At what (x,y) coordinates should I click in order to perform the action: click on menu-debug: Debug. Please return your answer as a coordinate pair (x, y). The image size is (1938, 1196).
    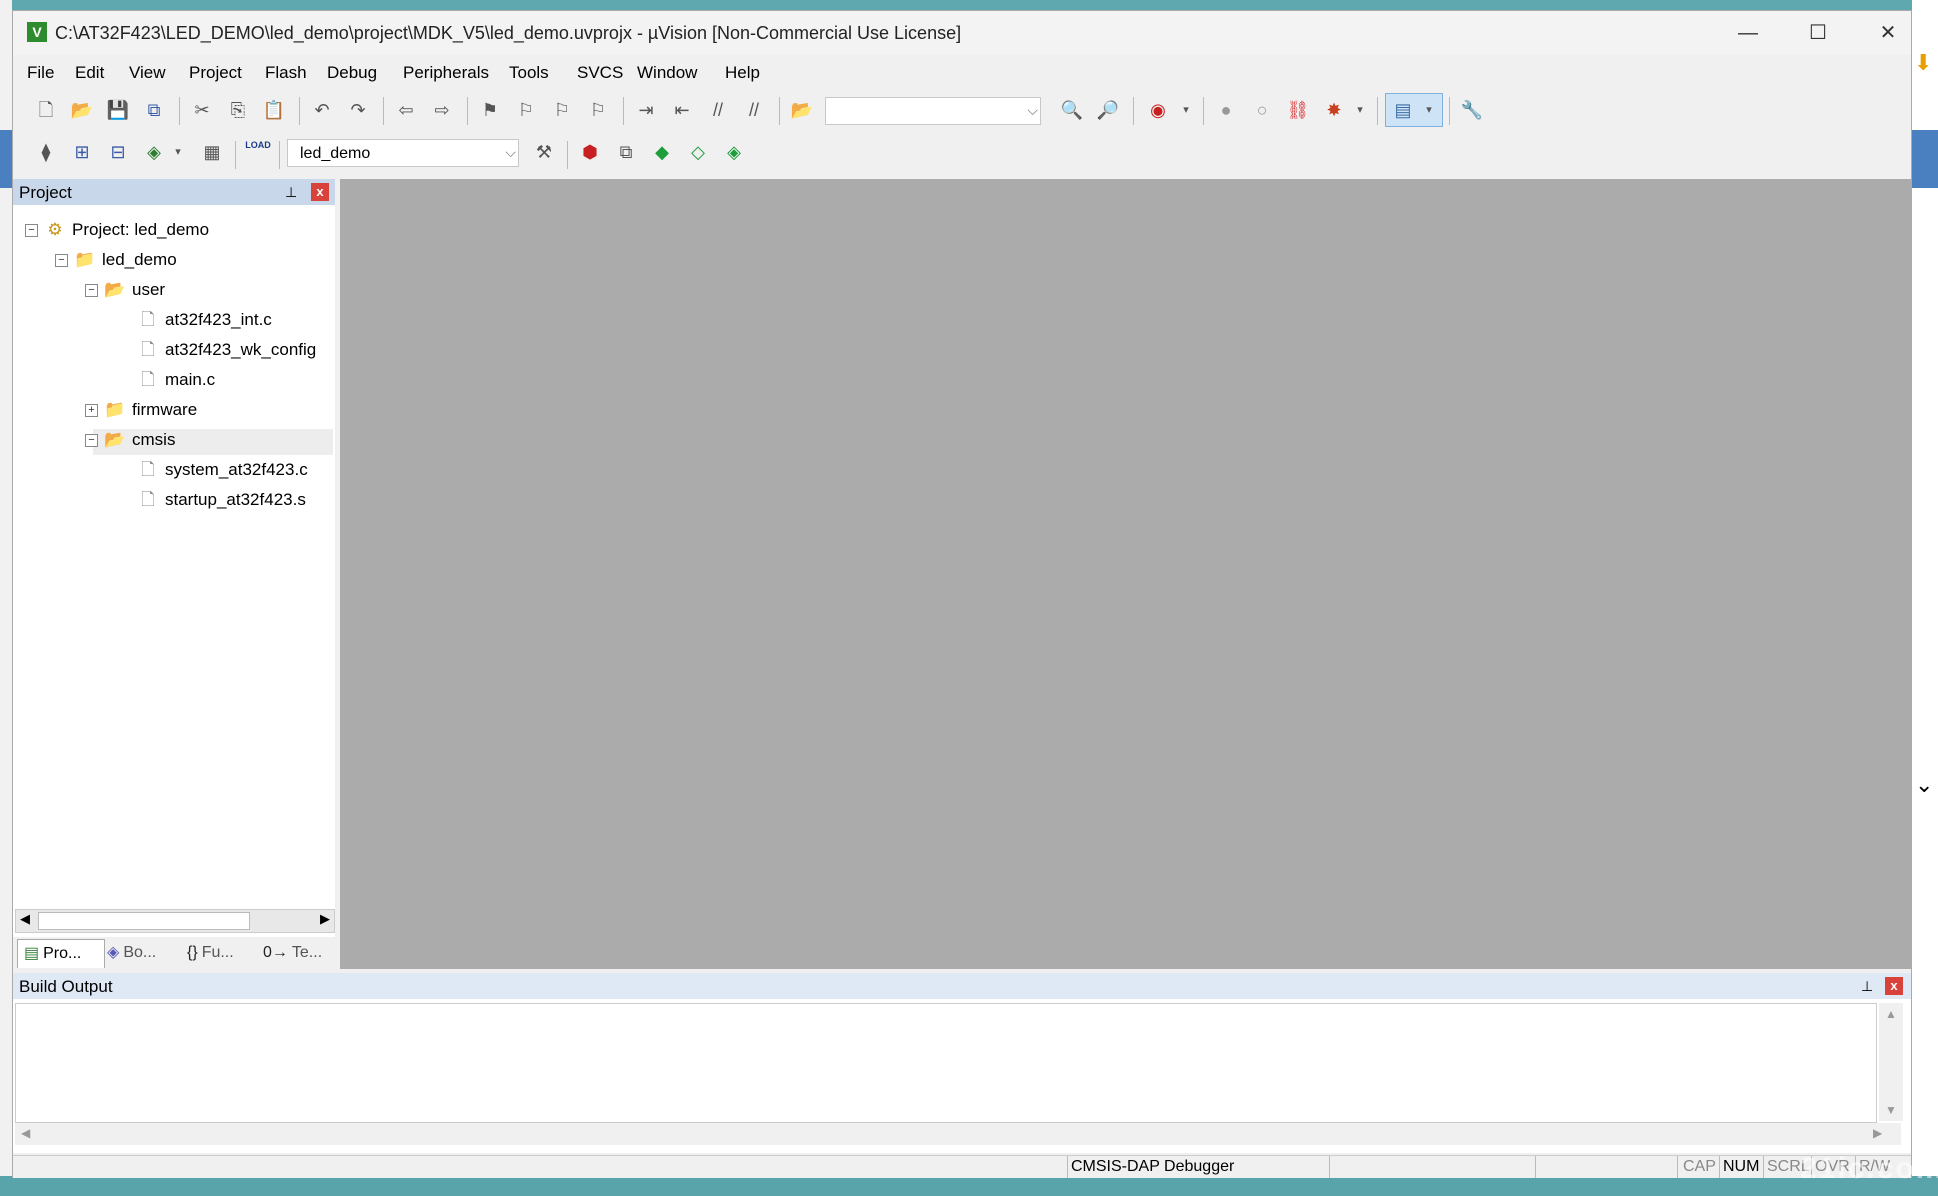
    Looking at the image, I should click on (352, 73).